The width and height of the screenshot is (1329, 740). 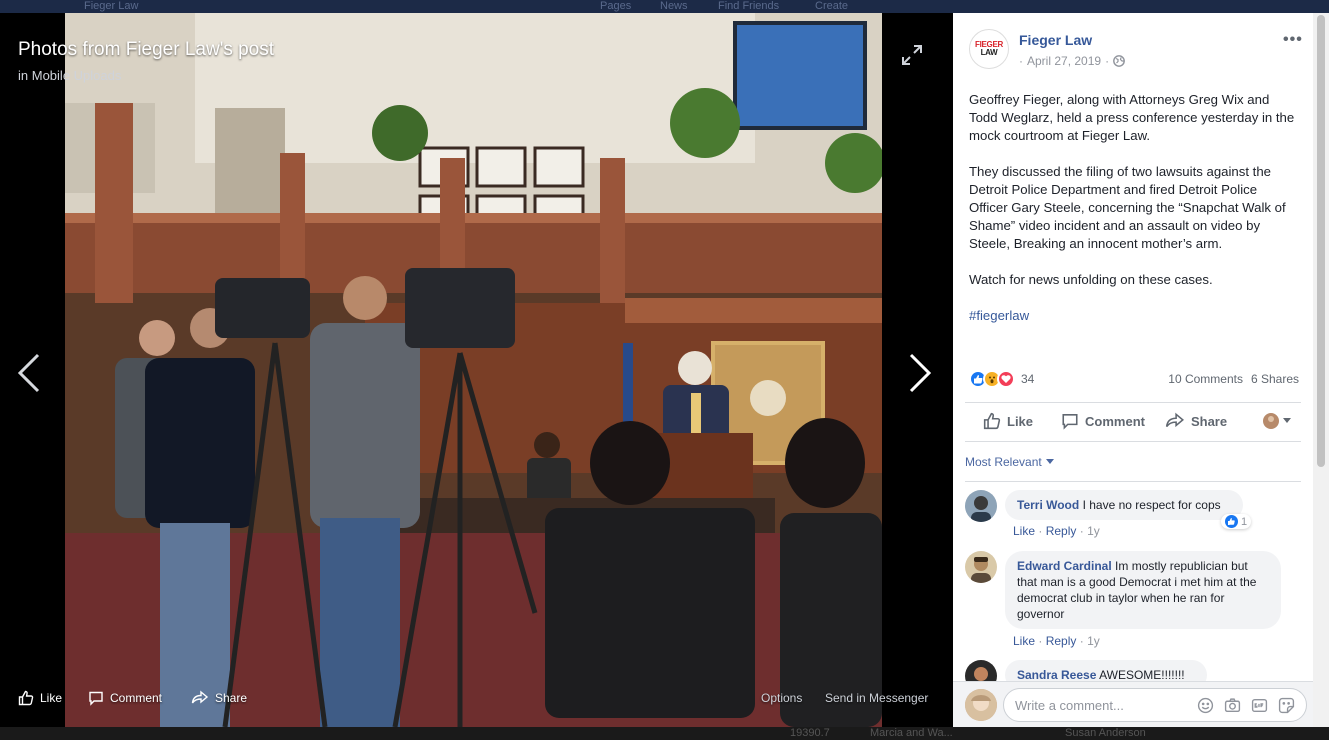 I want to click on comment-item: Sandra Reese AWESOME!!!!!!!, so click(x=1133, y=671).